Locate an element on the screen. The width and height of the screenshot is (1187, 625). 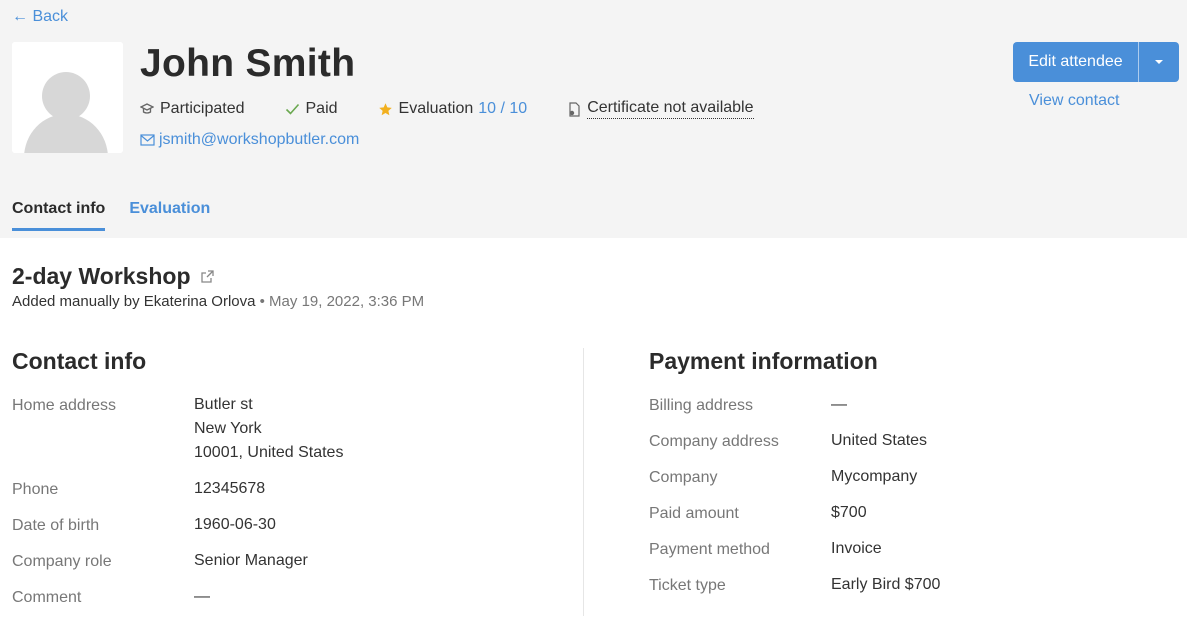
evaluation-label: Evaluation is located at coordinates (436, 108).